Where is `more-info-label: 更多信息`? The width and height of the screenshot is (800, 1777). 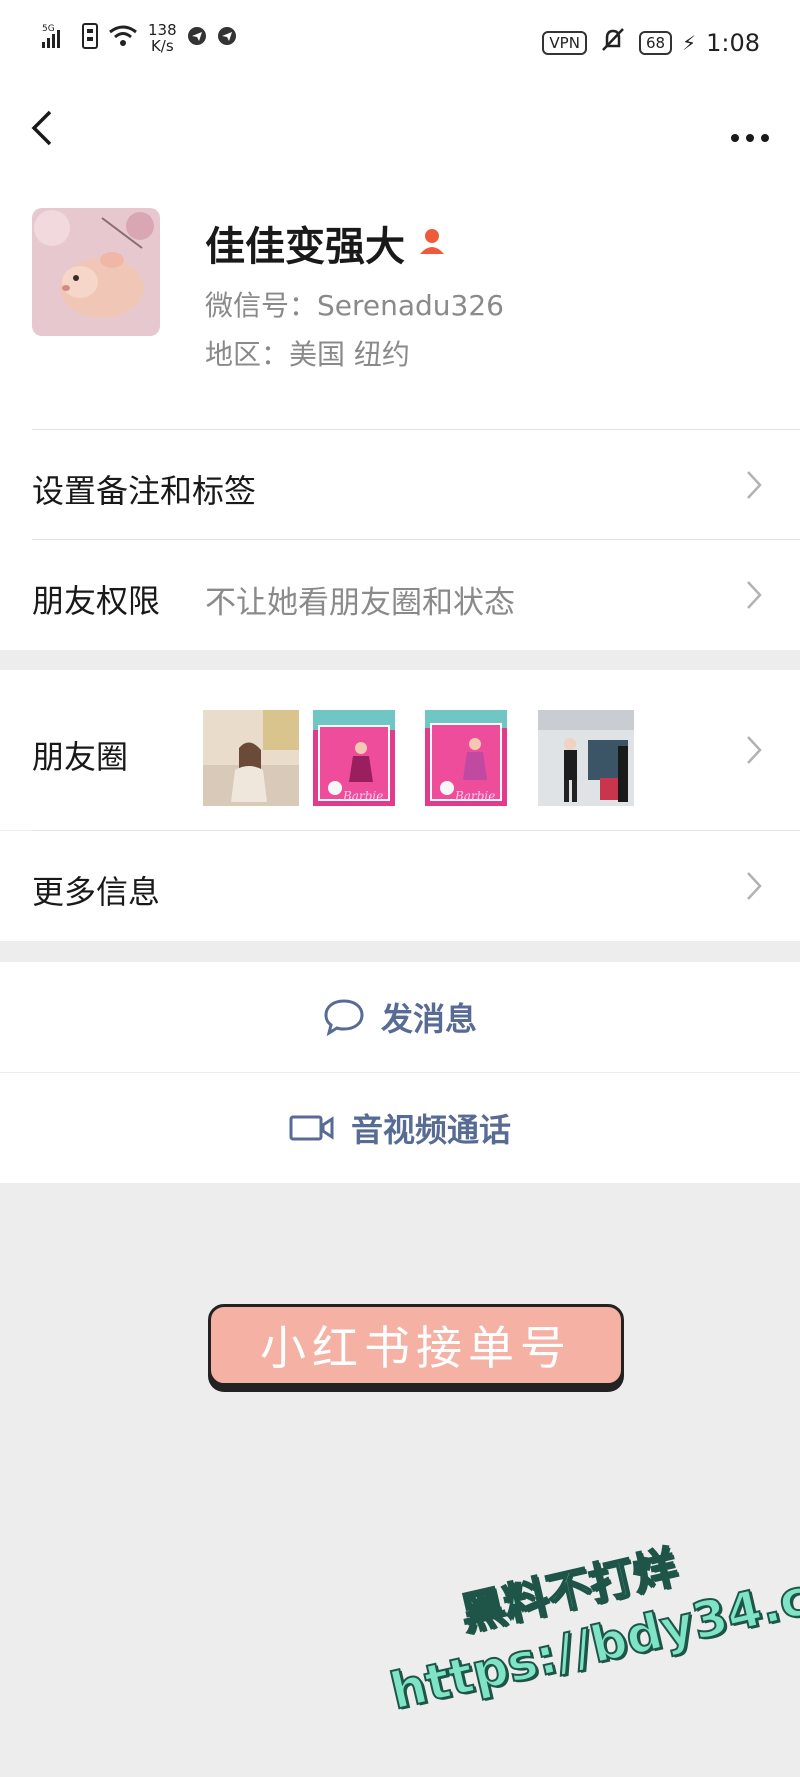
more-info-label: 更多信息 is located at coordinates (96, 892).